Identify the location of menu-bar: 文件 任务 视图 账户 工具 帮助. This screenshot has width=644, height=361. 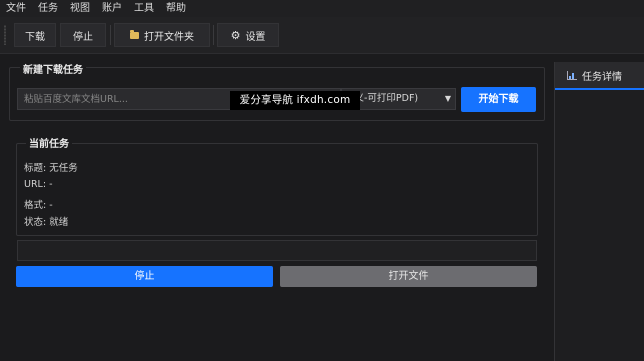
(322, 8).